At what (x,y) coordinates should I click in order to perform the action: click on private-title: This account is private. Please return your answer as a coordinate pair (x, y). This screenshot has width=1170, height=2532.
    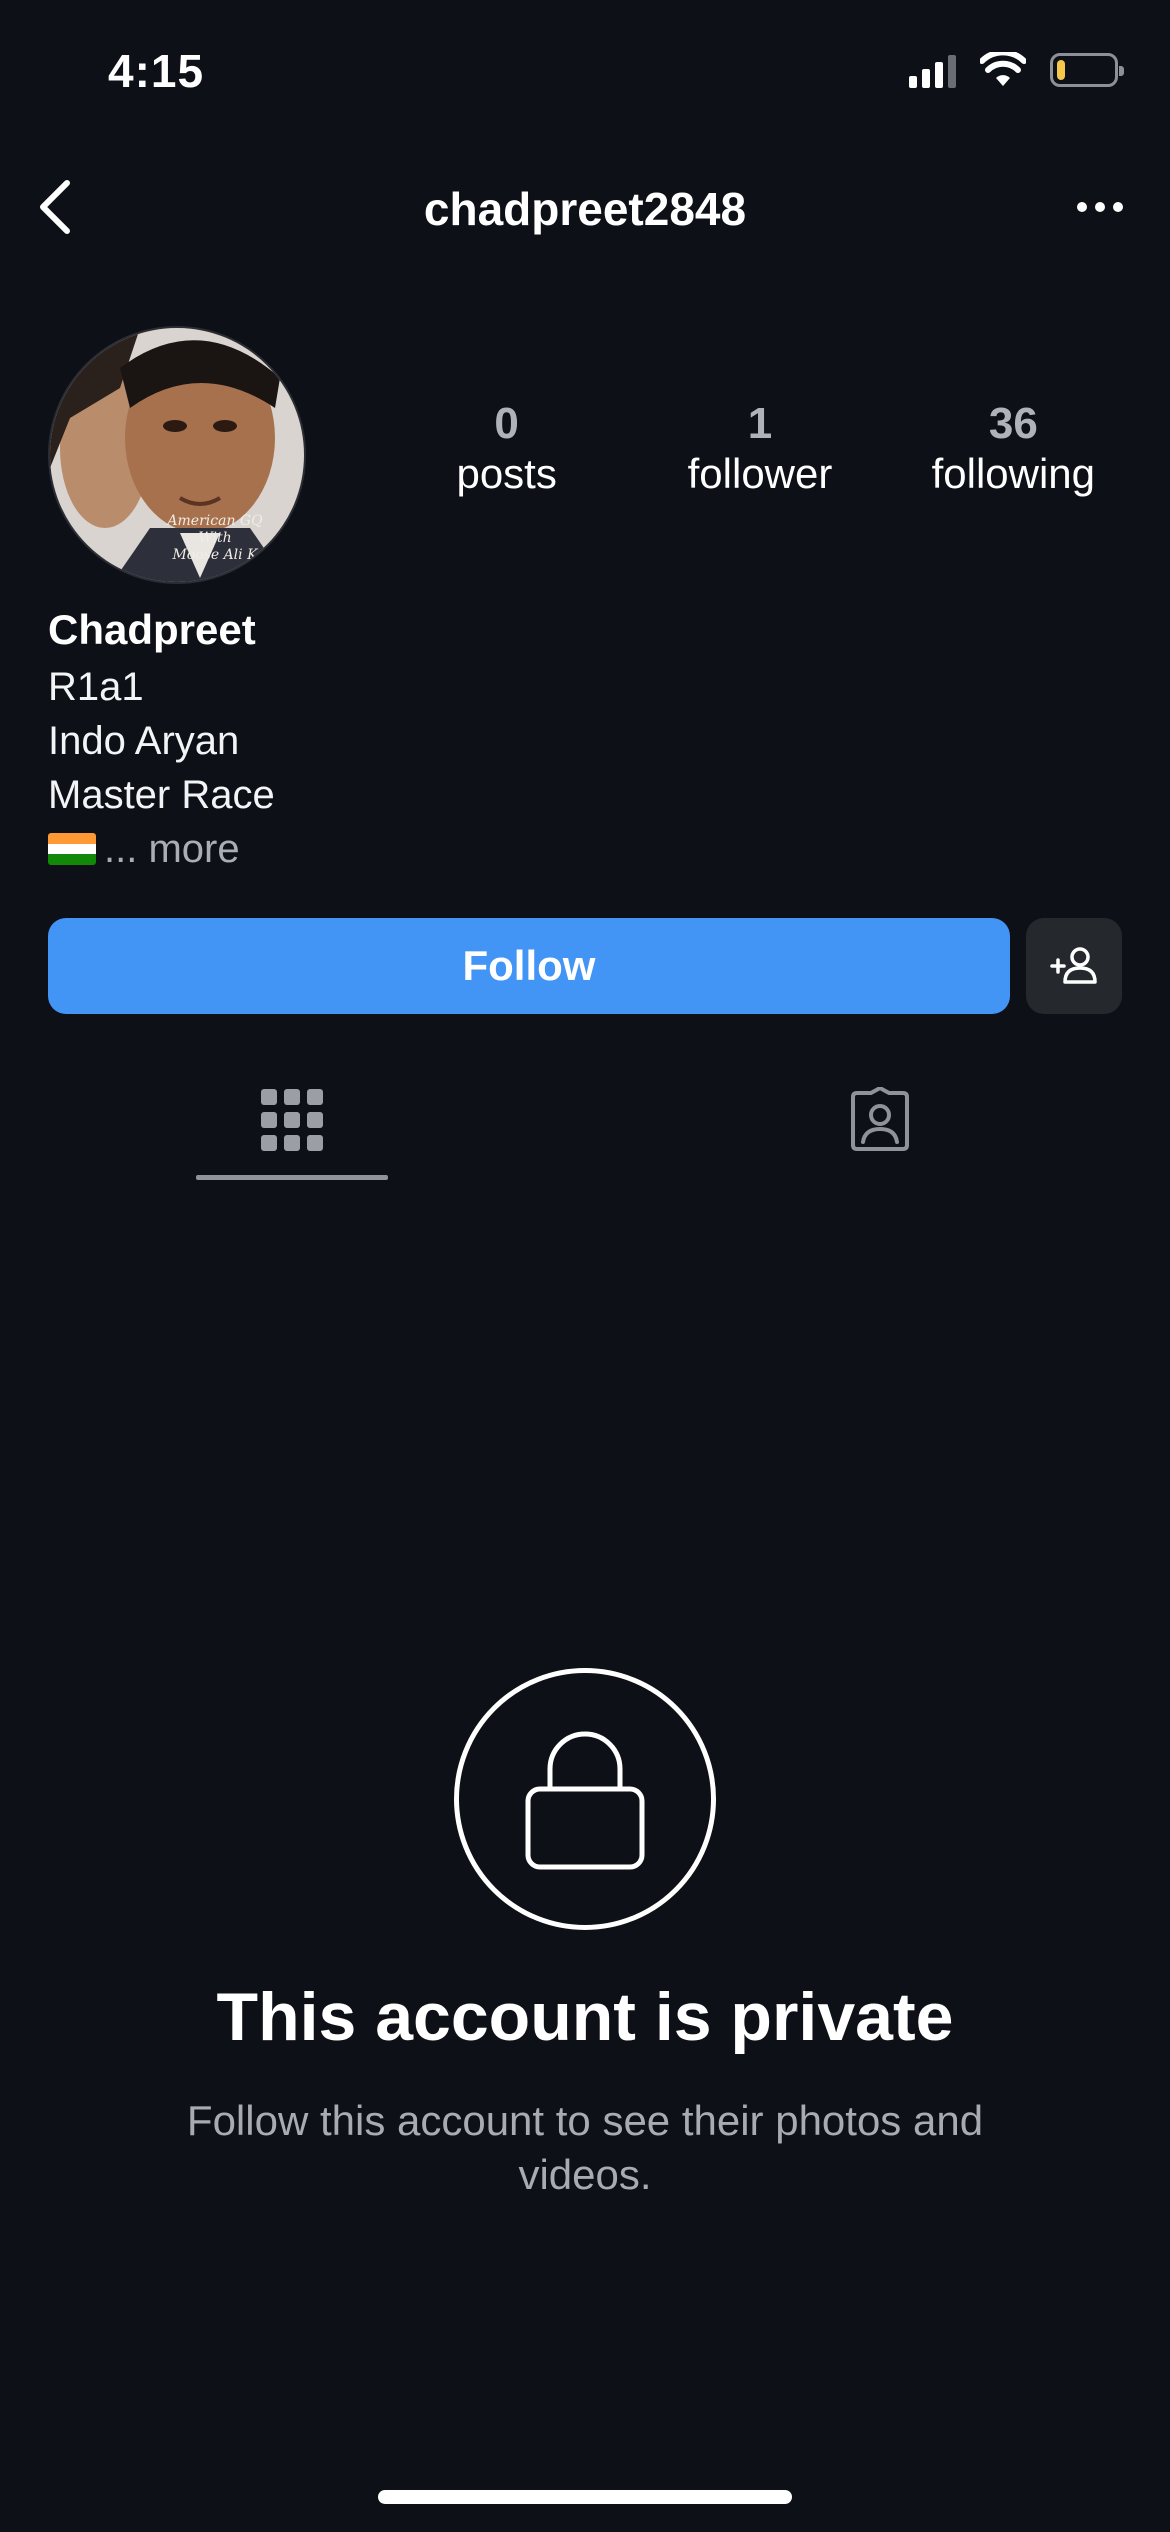
    Looking at the image, I should click on (585, 2017).